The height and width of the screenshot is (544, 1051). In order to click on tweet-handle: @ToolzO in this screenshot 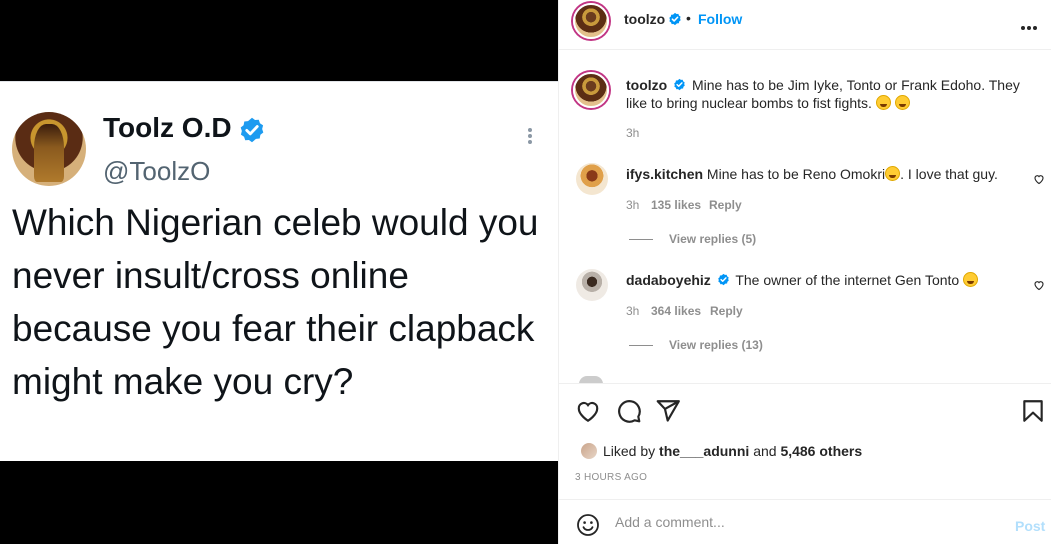, I will do `click(157, 171)`.